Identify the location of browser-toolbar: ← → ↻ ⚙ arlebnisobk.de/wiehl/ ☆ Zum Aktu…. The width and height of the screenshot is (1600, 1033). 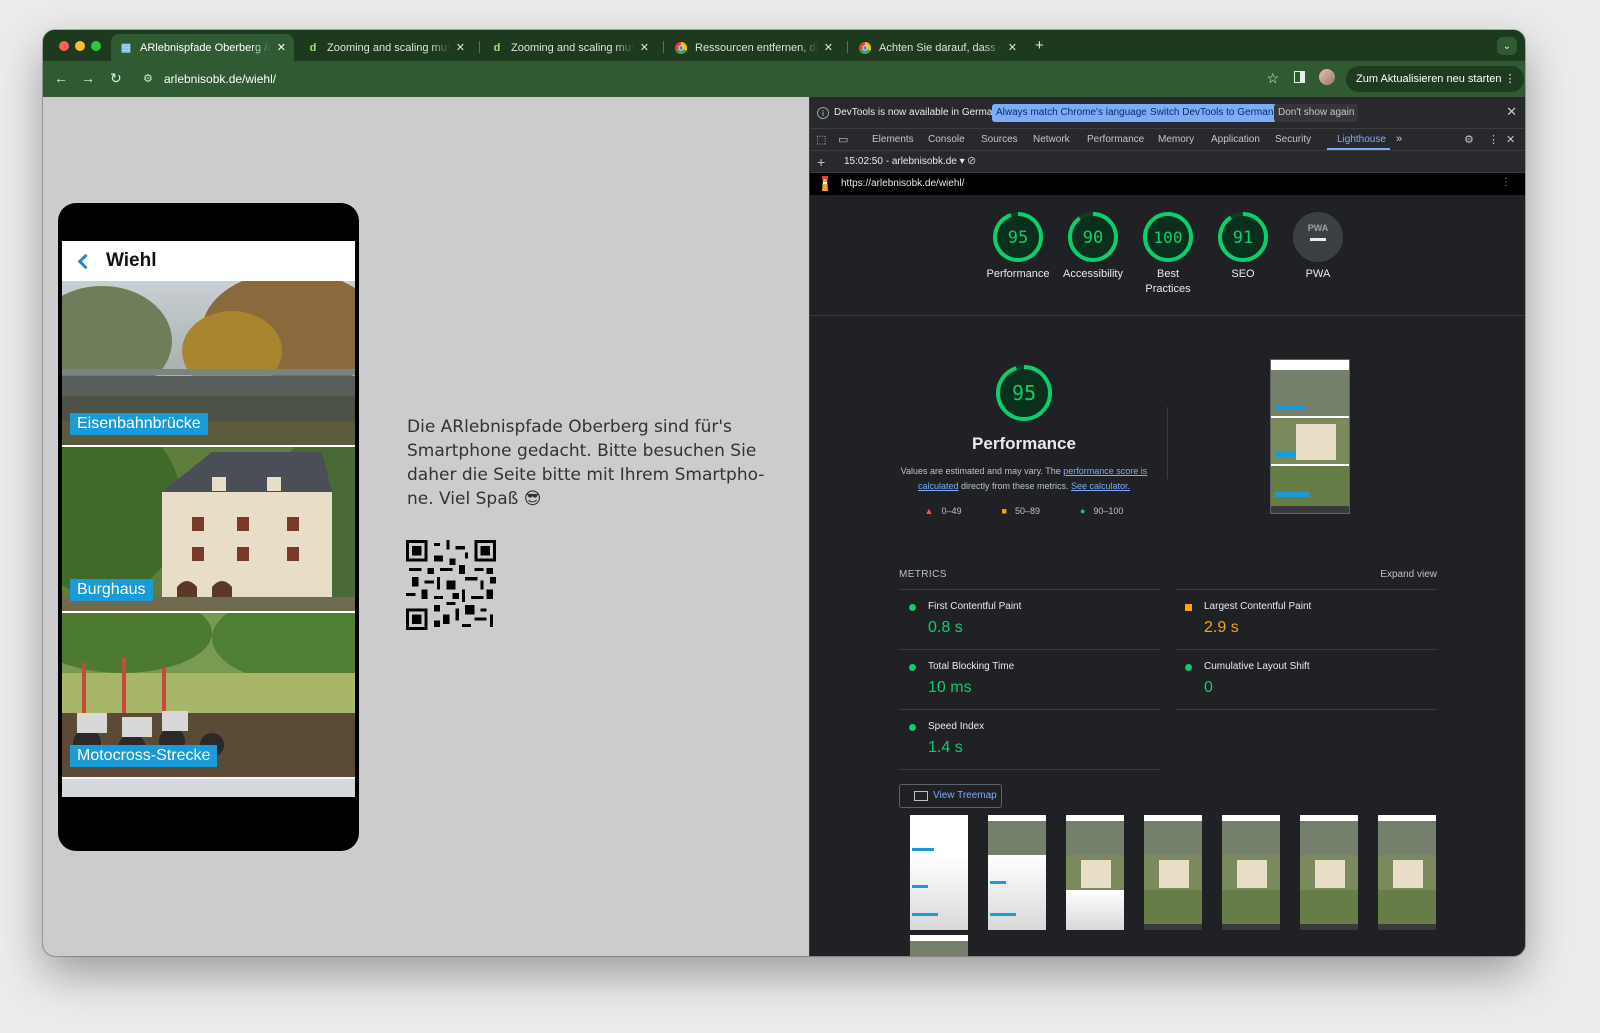
(784, 79).